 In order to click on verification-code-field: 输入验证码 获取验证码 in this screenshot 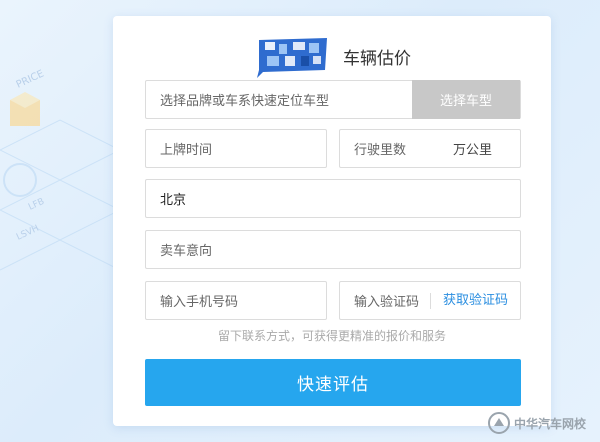, I will do `click(430, 300)`.